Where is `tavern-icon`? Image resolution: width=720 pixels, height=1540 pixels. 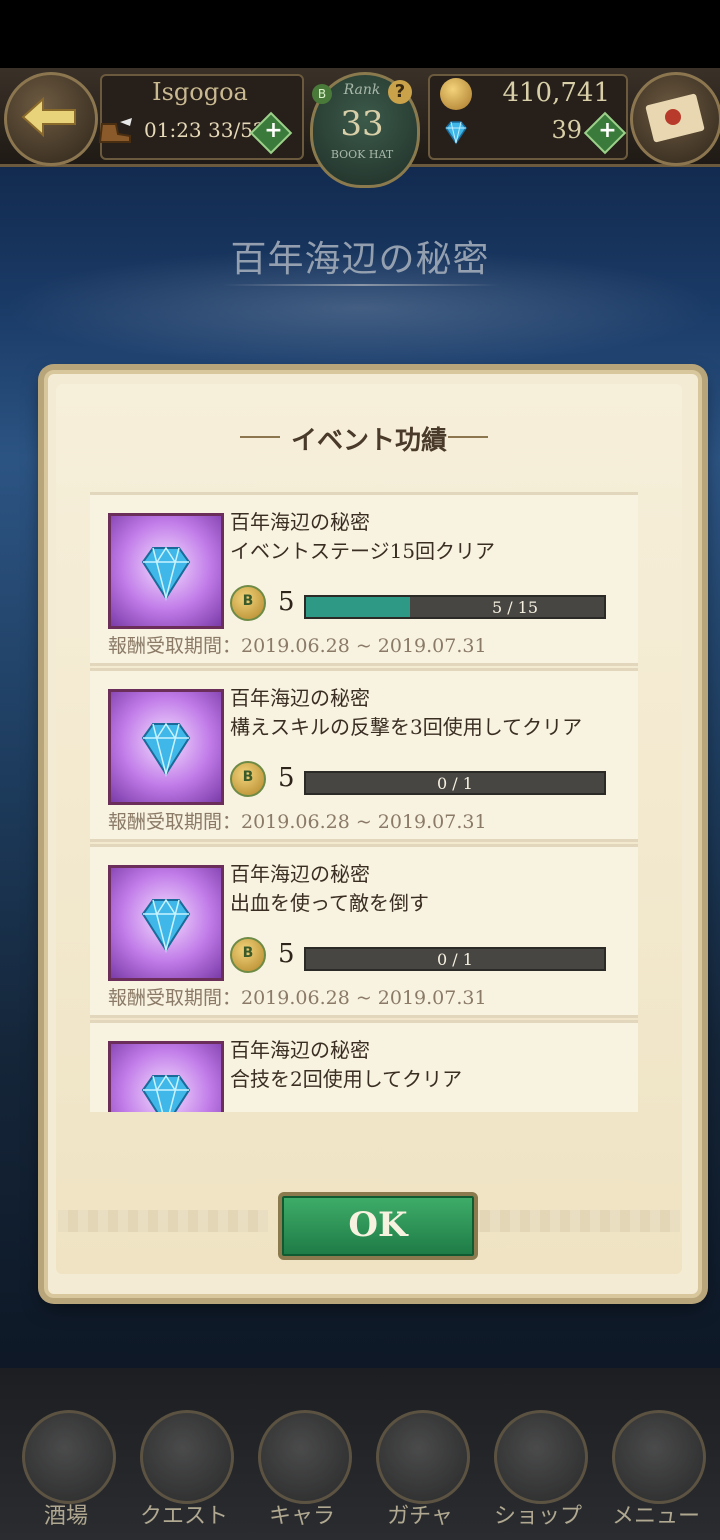
tavern-icon is located at coordinates (69, 1457).